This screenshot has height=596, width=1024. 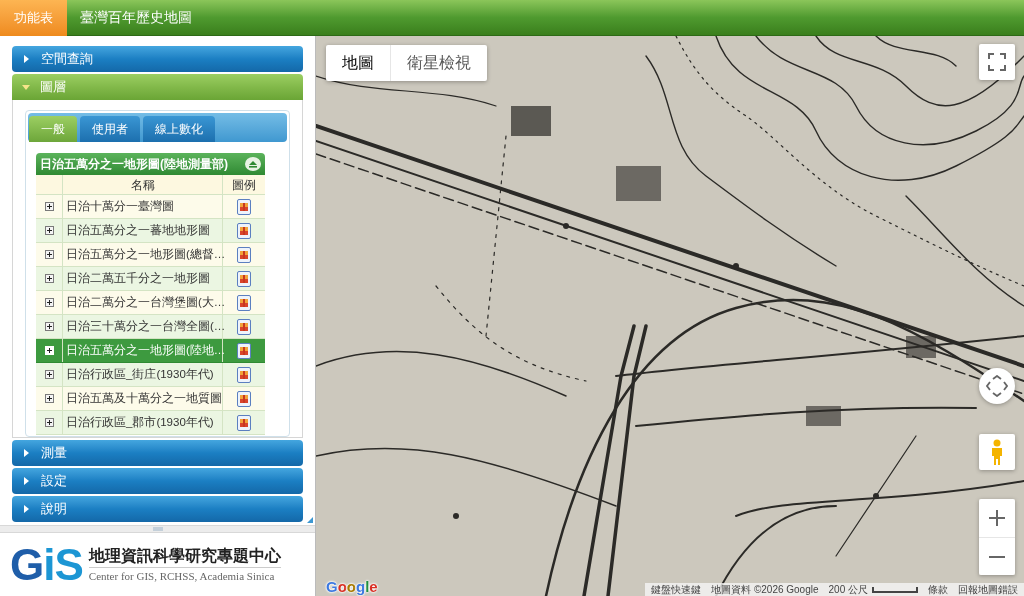 What do you see at coordinates (676, 589) in the screenshot?
I see `keyboard-shortcuts-link: 鍵盤快速鍵` at bounding box center [676, 589].